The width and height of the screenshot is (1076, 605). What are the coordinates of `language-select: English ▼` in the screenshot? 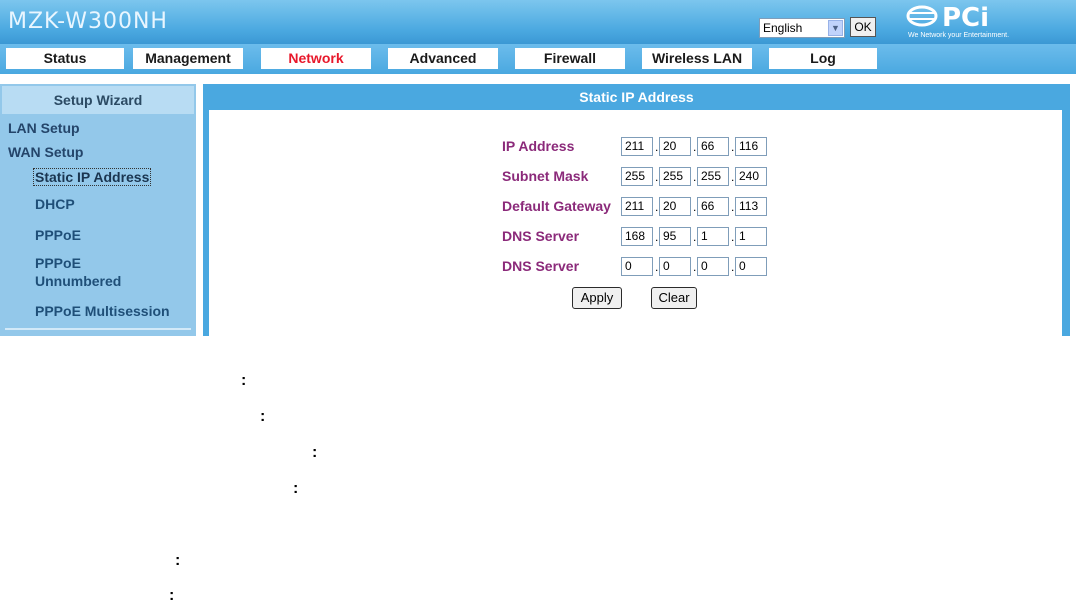 It's located at (802, 28).